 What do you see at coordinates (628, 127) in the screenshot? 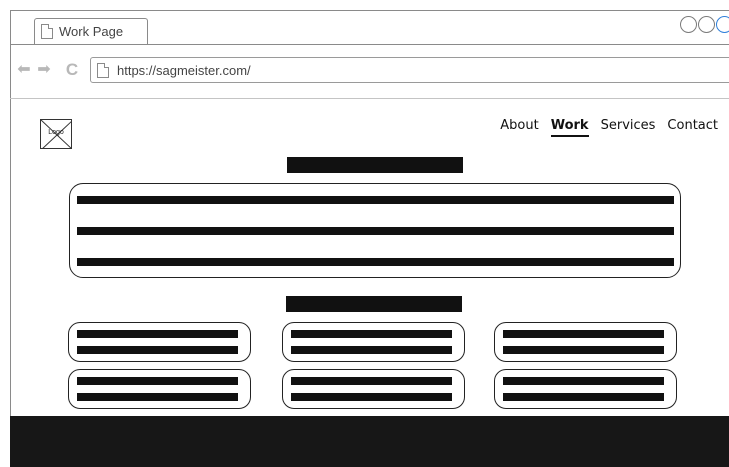
I see `nav-item-services: Services` at bounding box center [628, 127].